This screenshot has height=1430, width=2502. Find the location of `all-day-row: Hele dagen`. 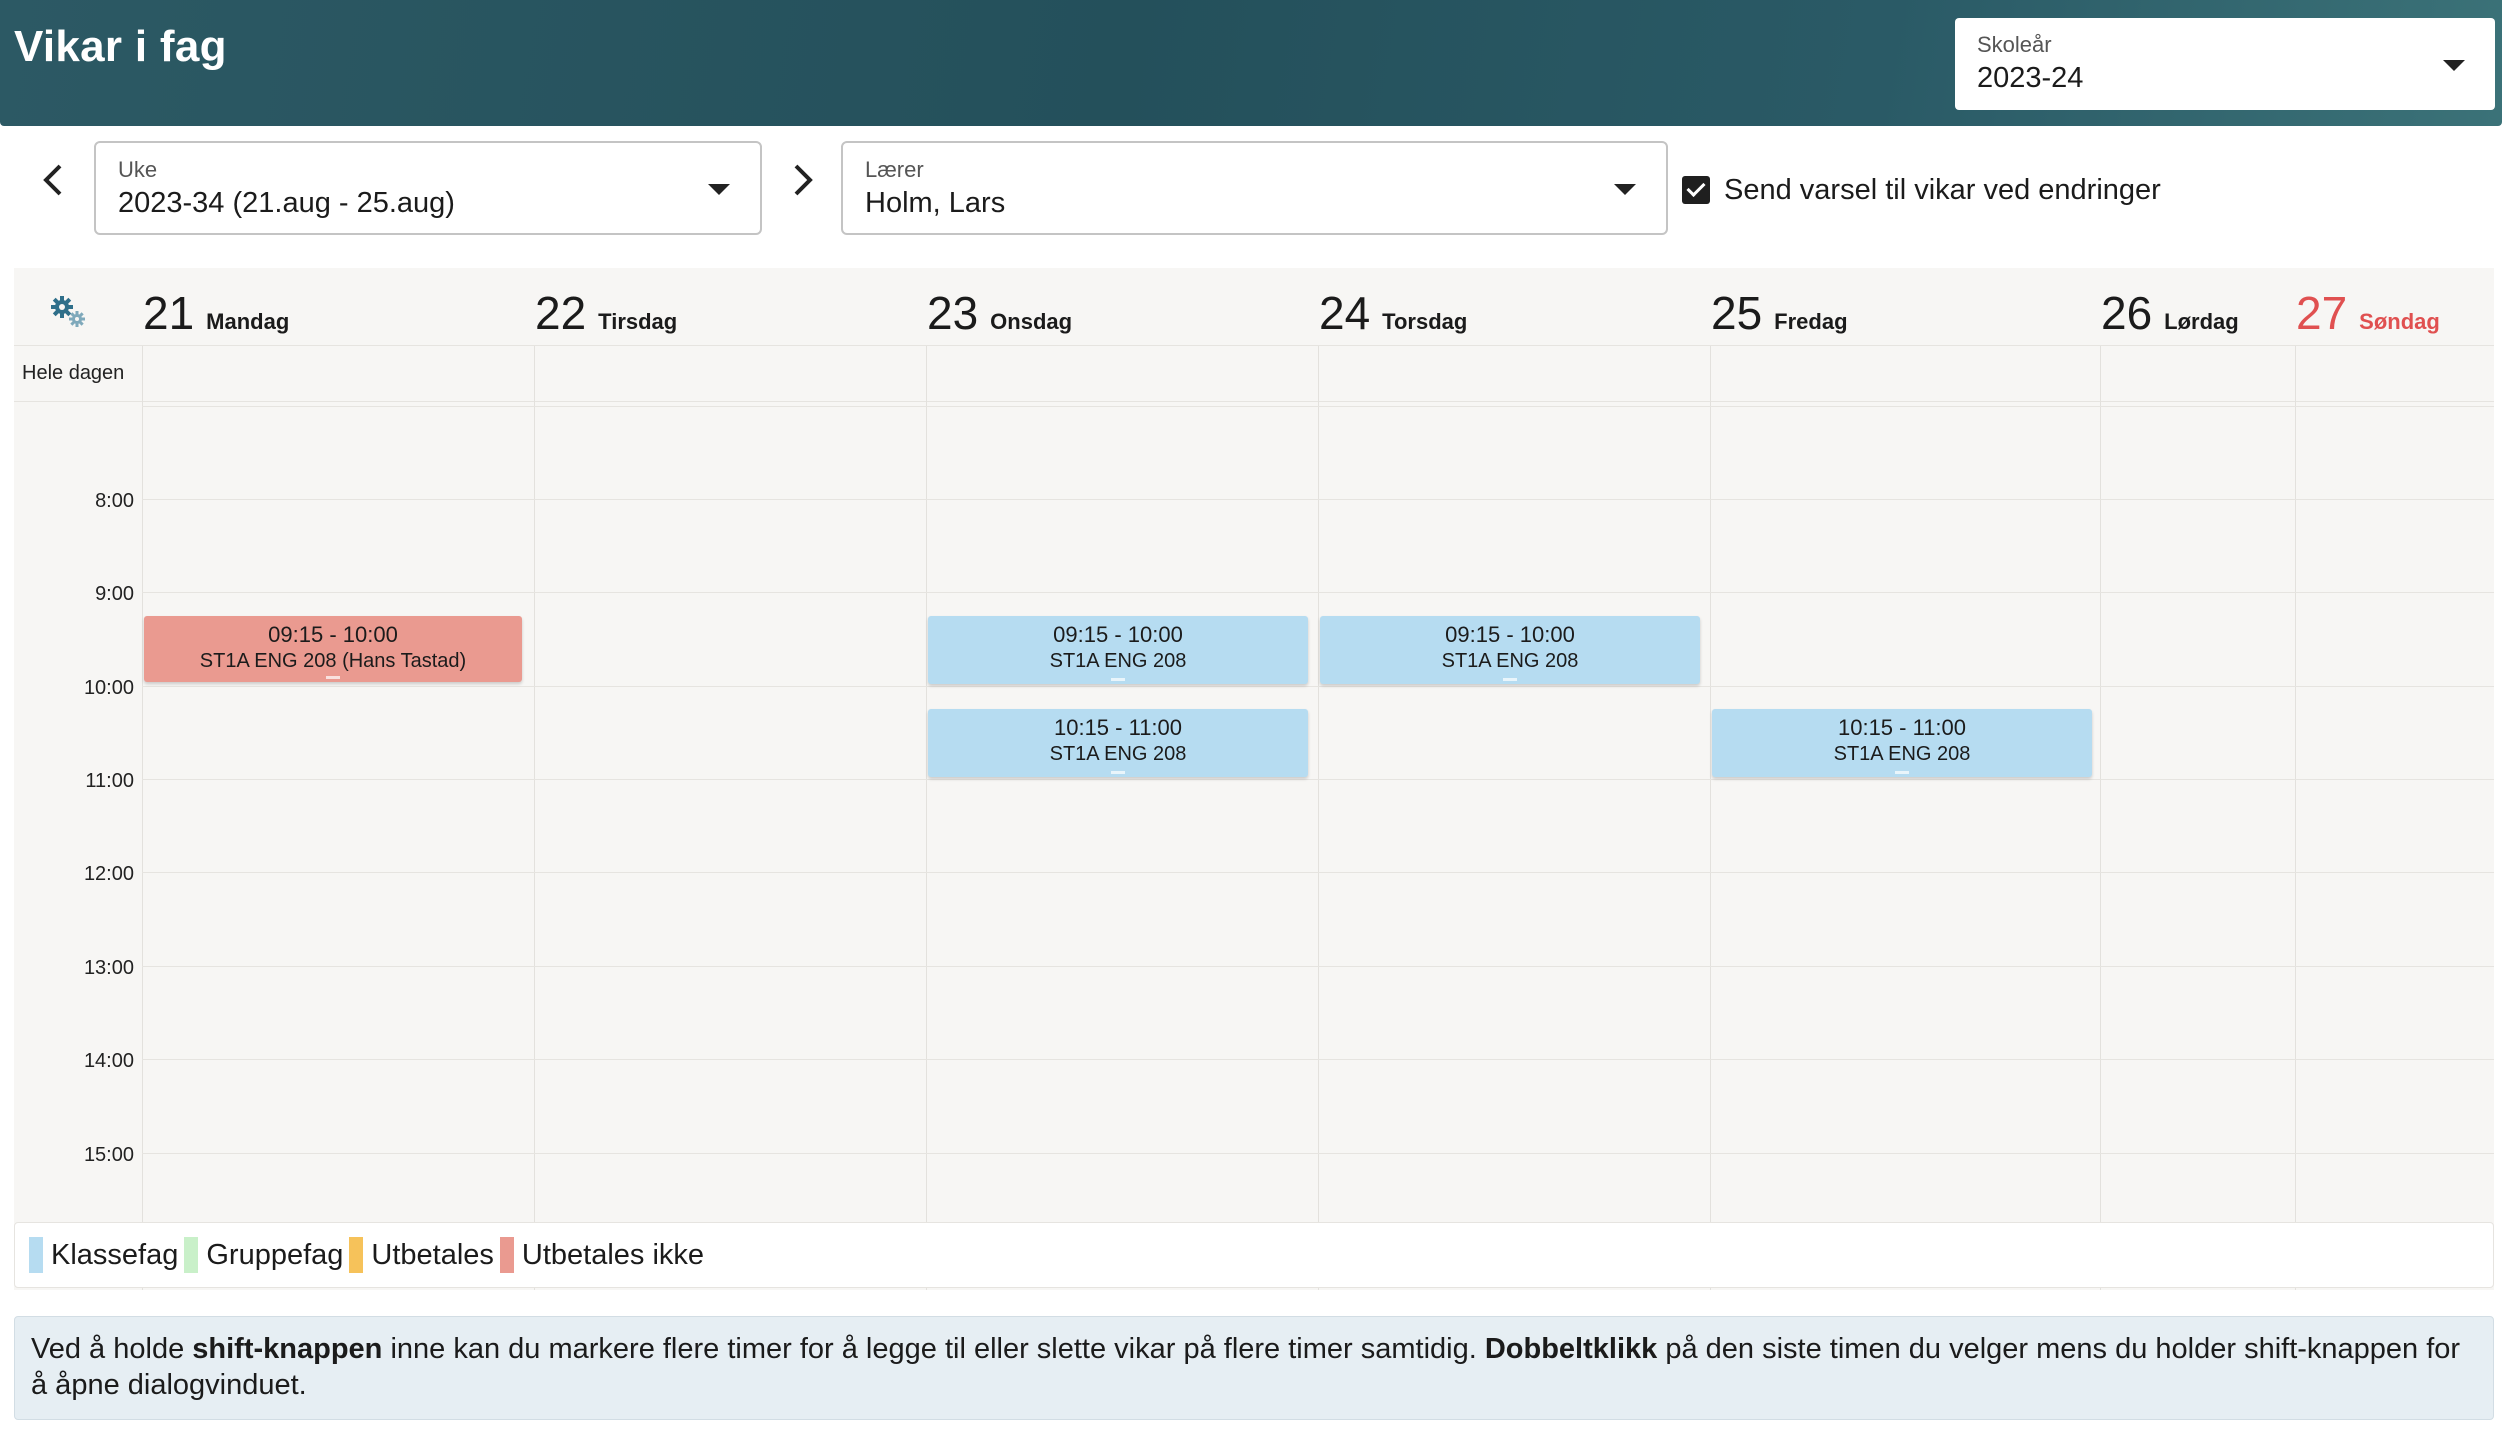

all-day-row: Hele dagen is located at coordinates (1254, 374).